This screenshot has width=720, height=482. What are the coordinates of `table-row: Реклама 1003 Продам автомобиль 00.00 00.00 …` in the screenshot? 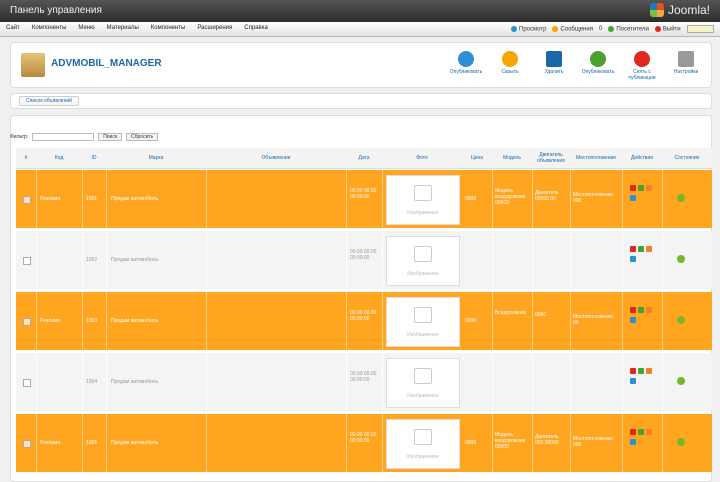 It's located at (364, 321).